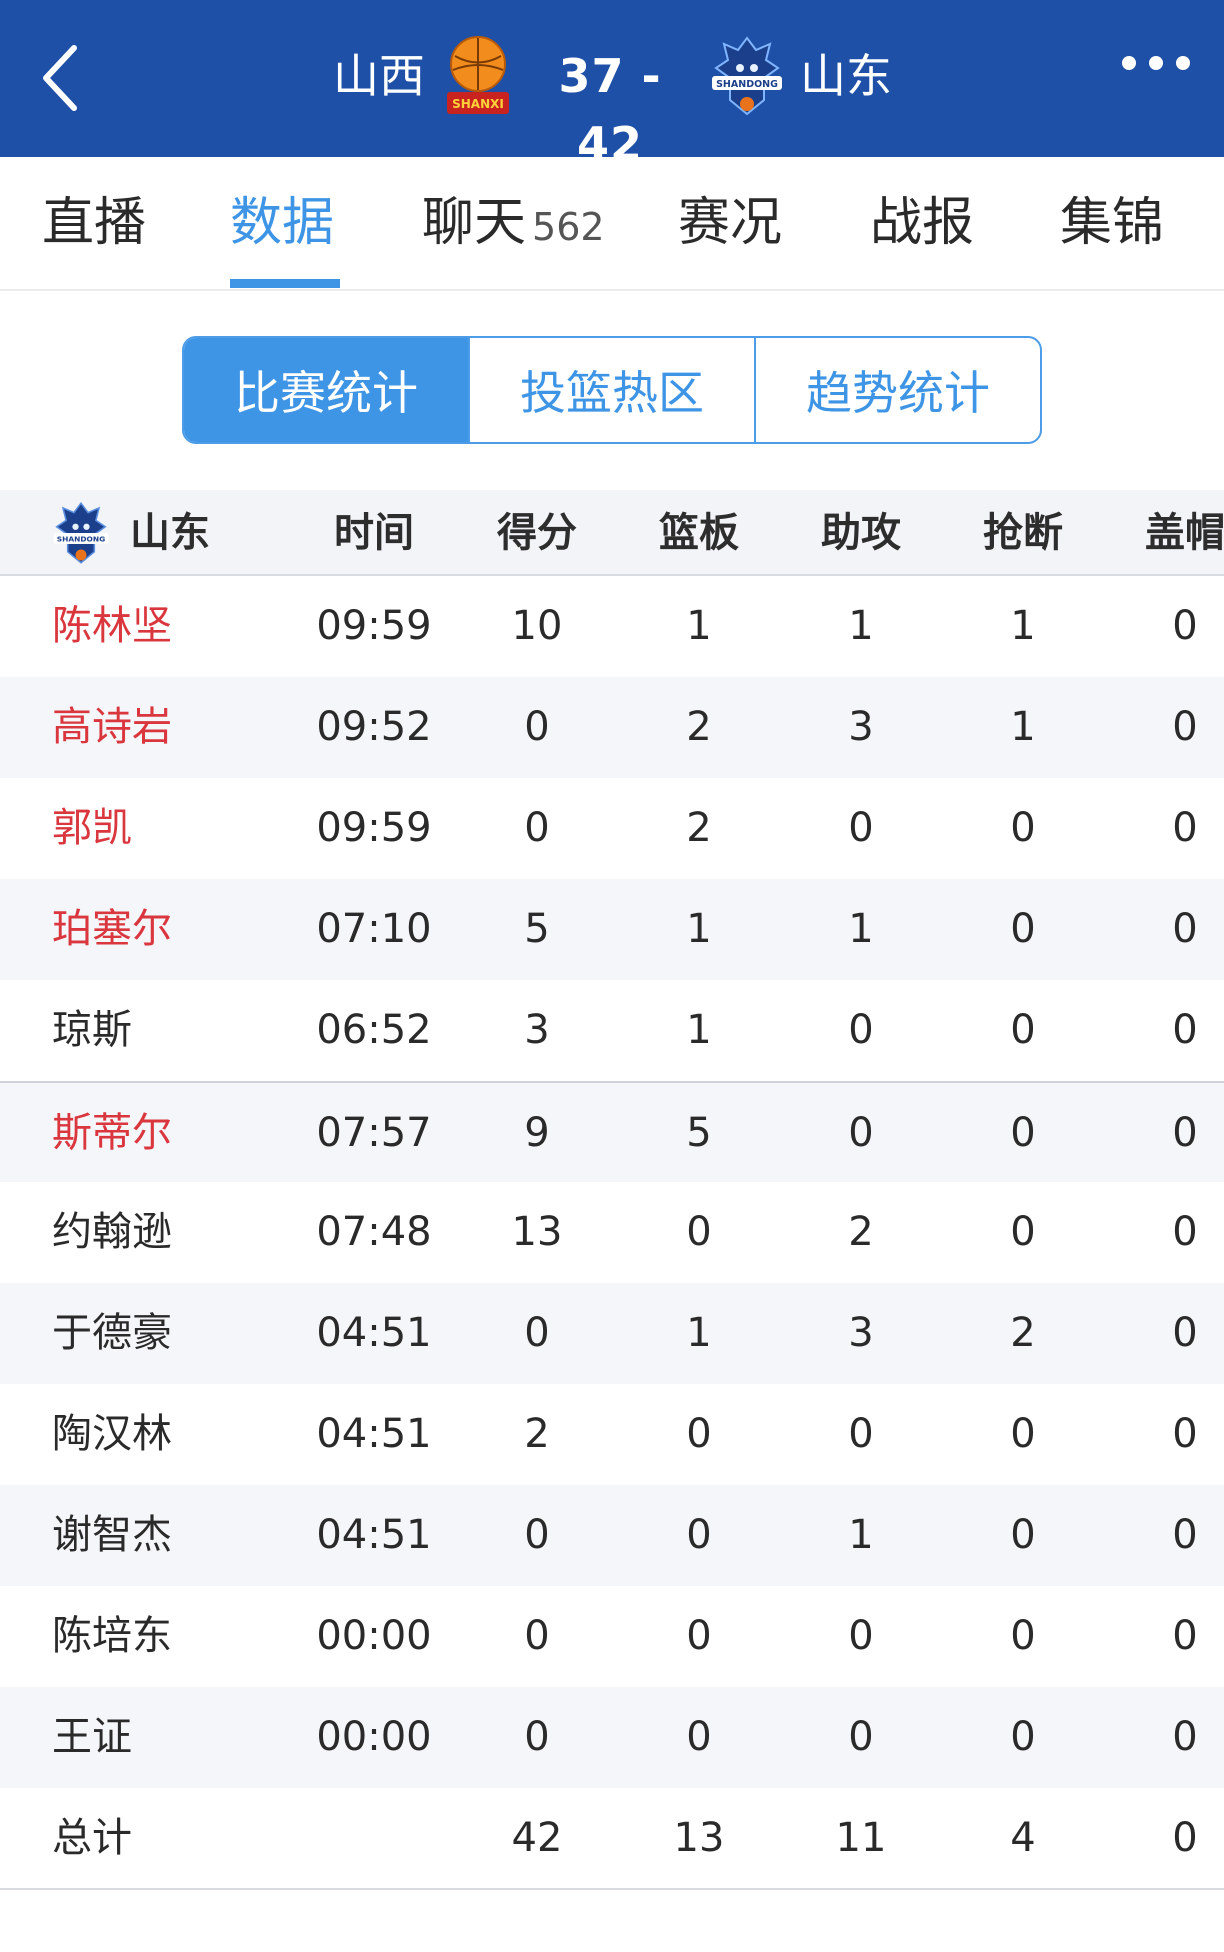 This screenshot has width=1224, height=1952. What do you see at coordinates (612, 1232) in the screenshot?
I see `table-row: 约翰逊 07:48 13 0 2 0 0` at bounding box center [612, 1232].